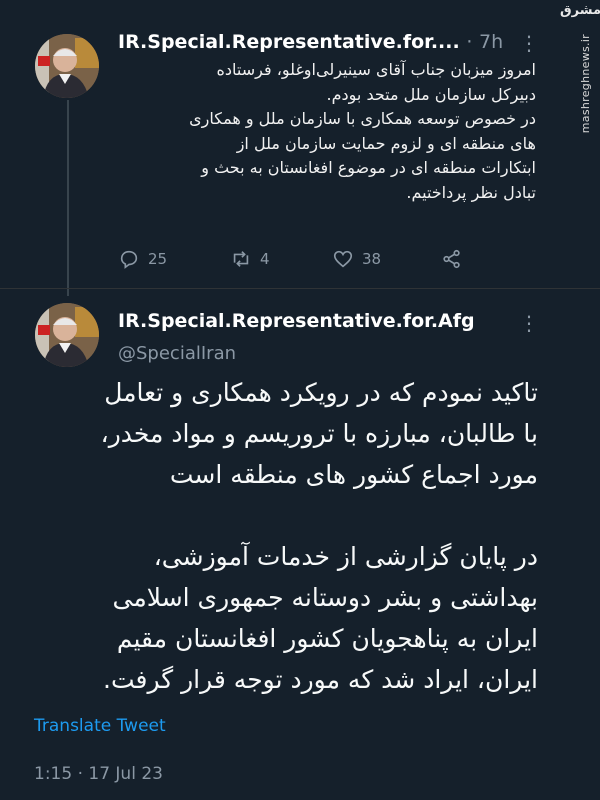  Describe the element at coordinates (372, 259) in the screenshot. I see `like-count: 38` at that location.